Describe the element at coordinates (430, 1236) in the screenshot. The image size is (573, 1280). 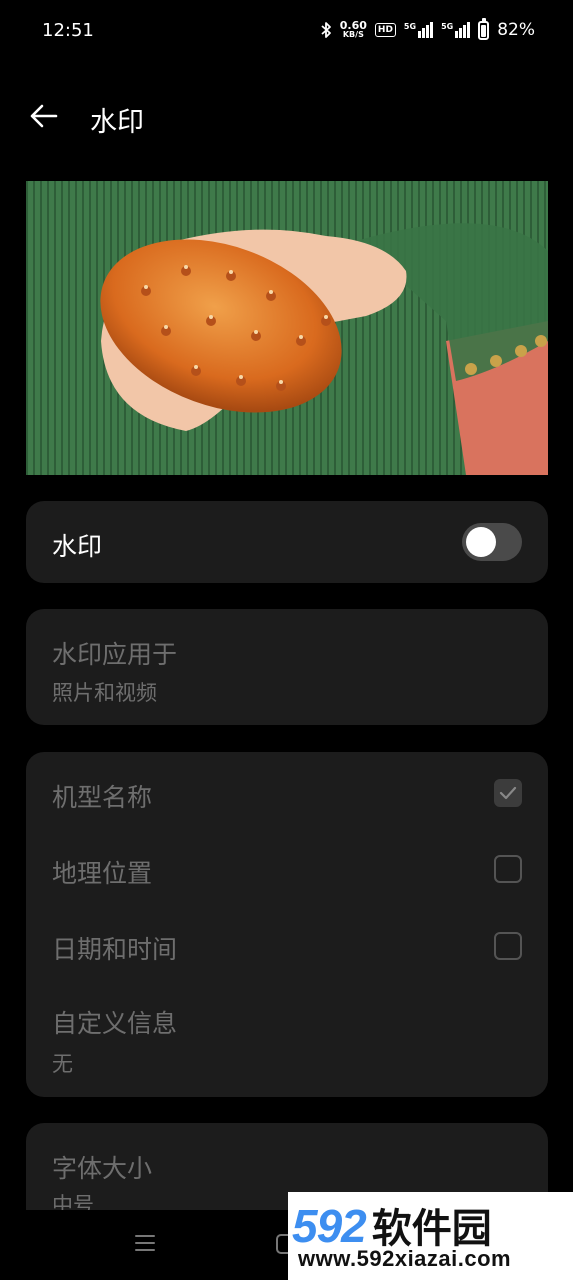
I see `site-watermark-logo: 592 软件园 www.592xiazai.com` at that location.